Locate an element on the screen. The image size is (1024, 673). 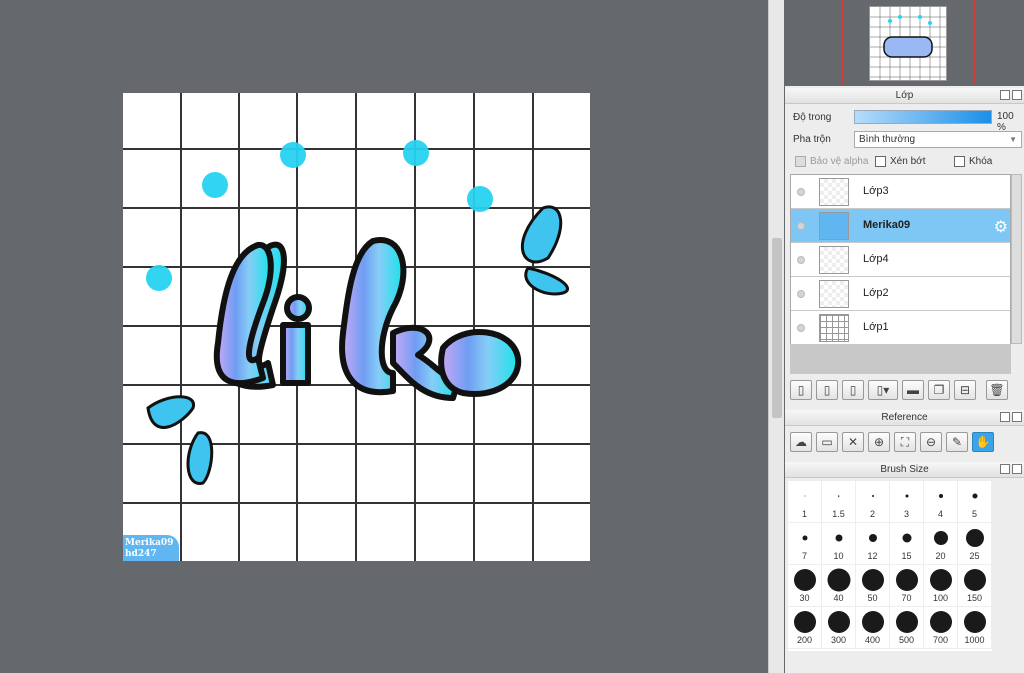
layer-row-lop2: Lớp2 is located at coordinates (900, 294).